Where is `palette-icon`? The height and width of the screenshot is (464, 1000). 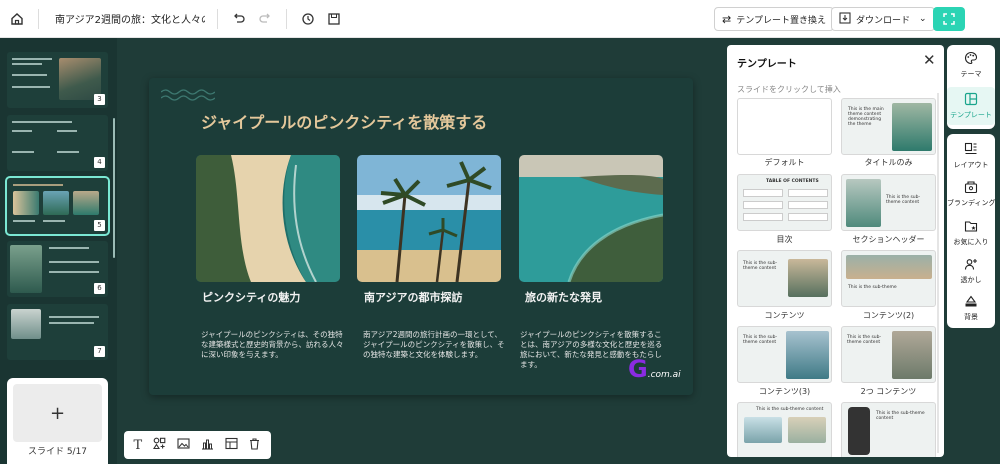 palette-icon is located at coordinates (971, 59).